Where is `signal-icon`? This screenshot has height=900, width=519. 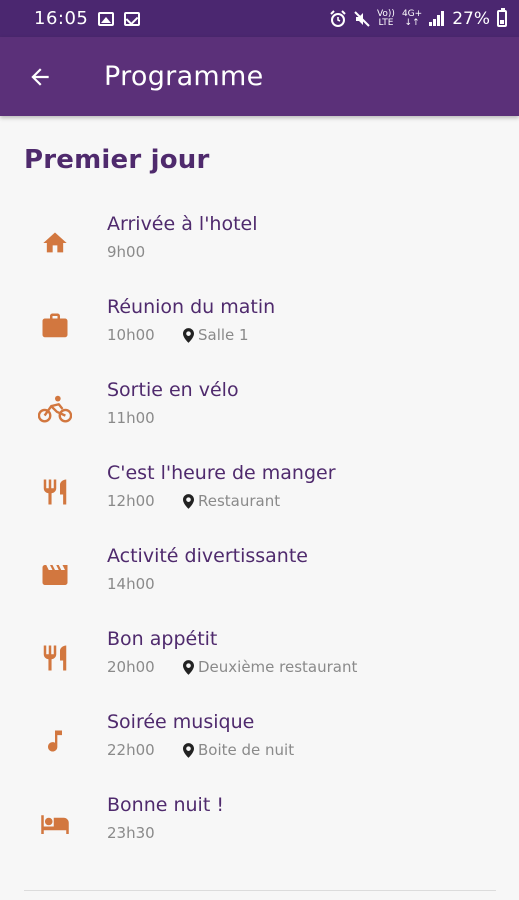
signal-icon is located at coordinates (437, 18).